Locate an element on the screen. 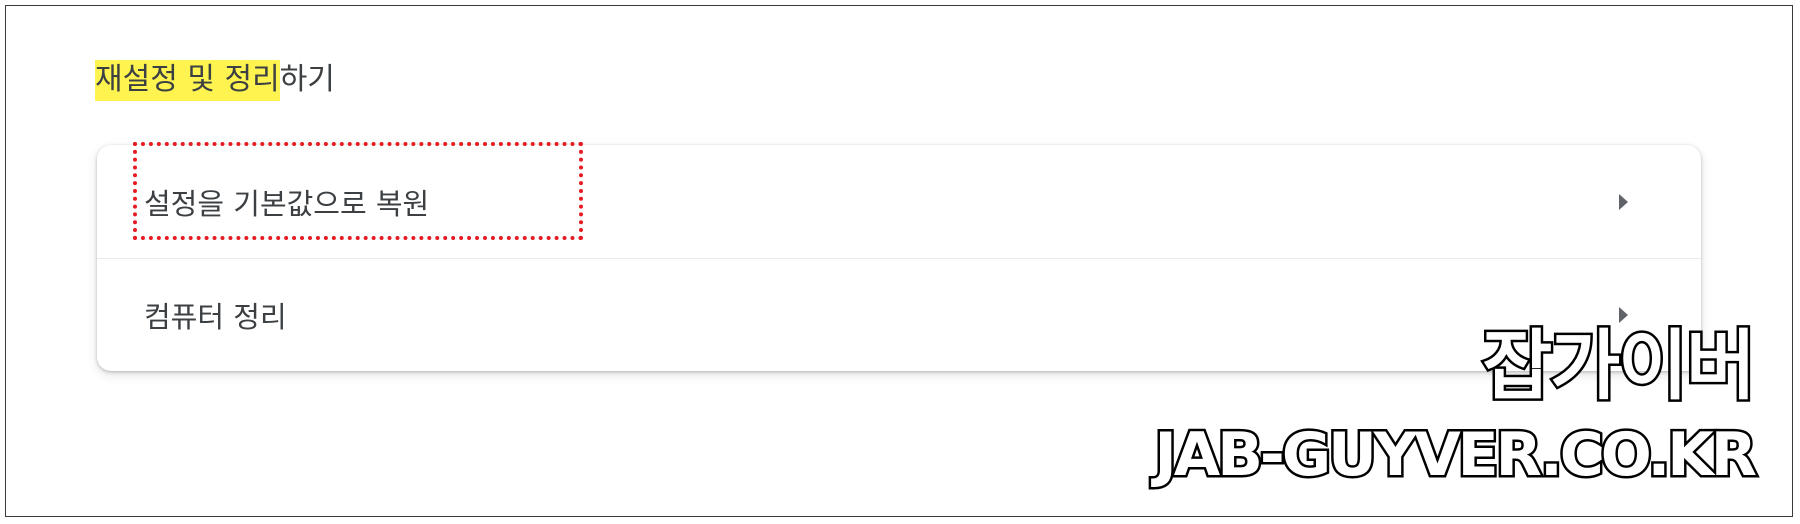 This screenshot has width=1800, height=524. watermark-name: 잡가이버 is located at coordinates (1619, 365).